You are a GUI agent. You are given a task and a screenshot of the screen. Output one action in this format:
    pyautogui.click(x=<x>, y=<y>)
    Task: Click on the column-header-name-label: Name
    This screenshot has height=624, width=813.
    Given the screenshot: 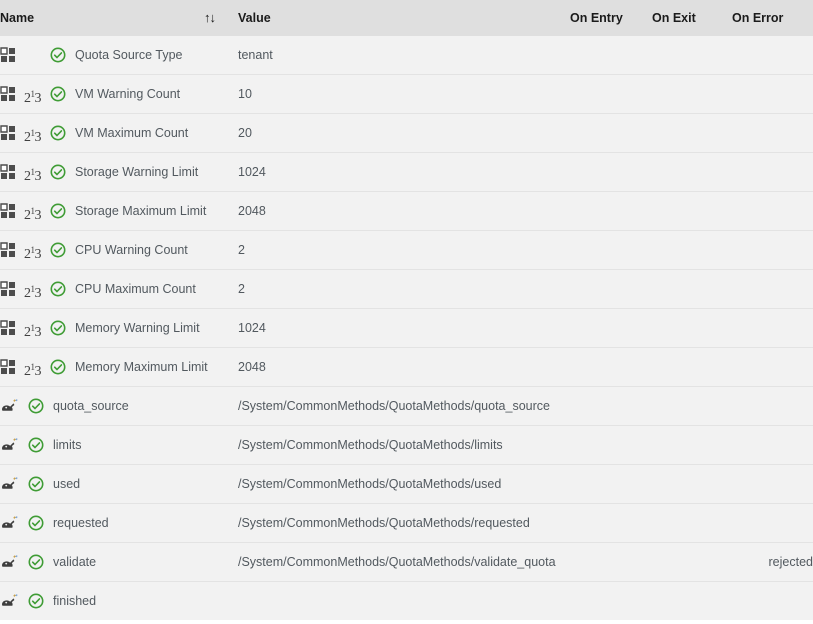 What is the action you would take?
    pyautogui.click(x=17, y=18)
    